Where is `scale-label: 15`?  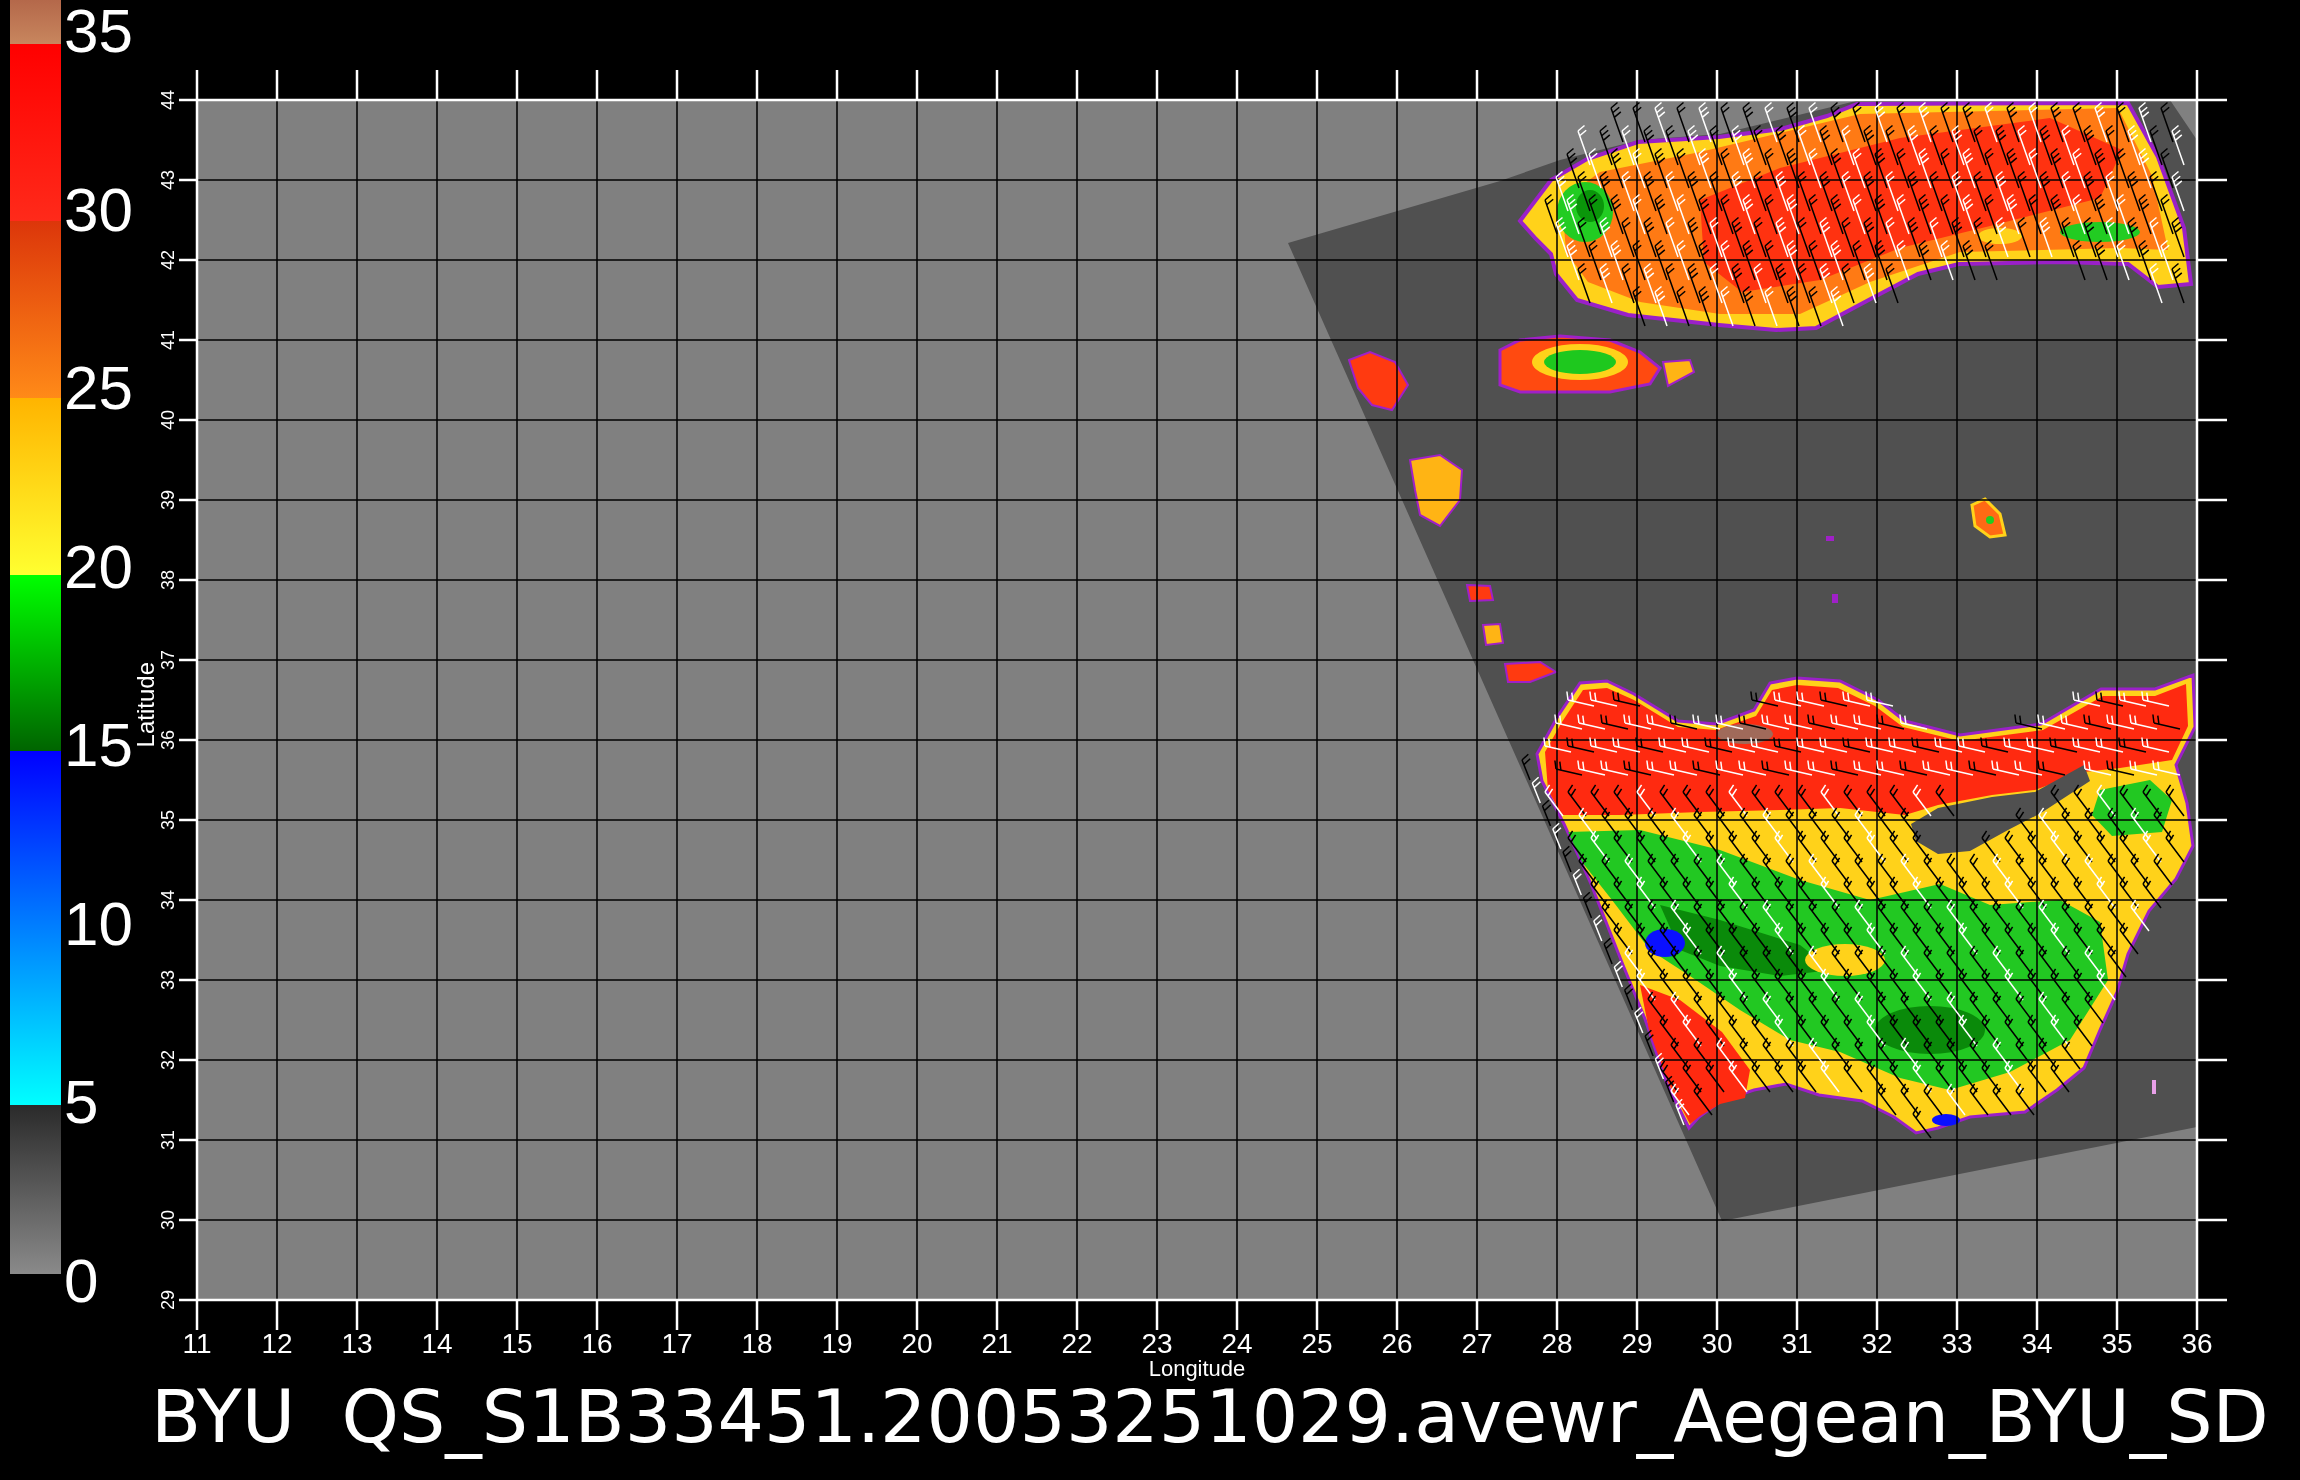
scale-label: 15 is located at coordinates (98, 745).